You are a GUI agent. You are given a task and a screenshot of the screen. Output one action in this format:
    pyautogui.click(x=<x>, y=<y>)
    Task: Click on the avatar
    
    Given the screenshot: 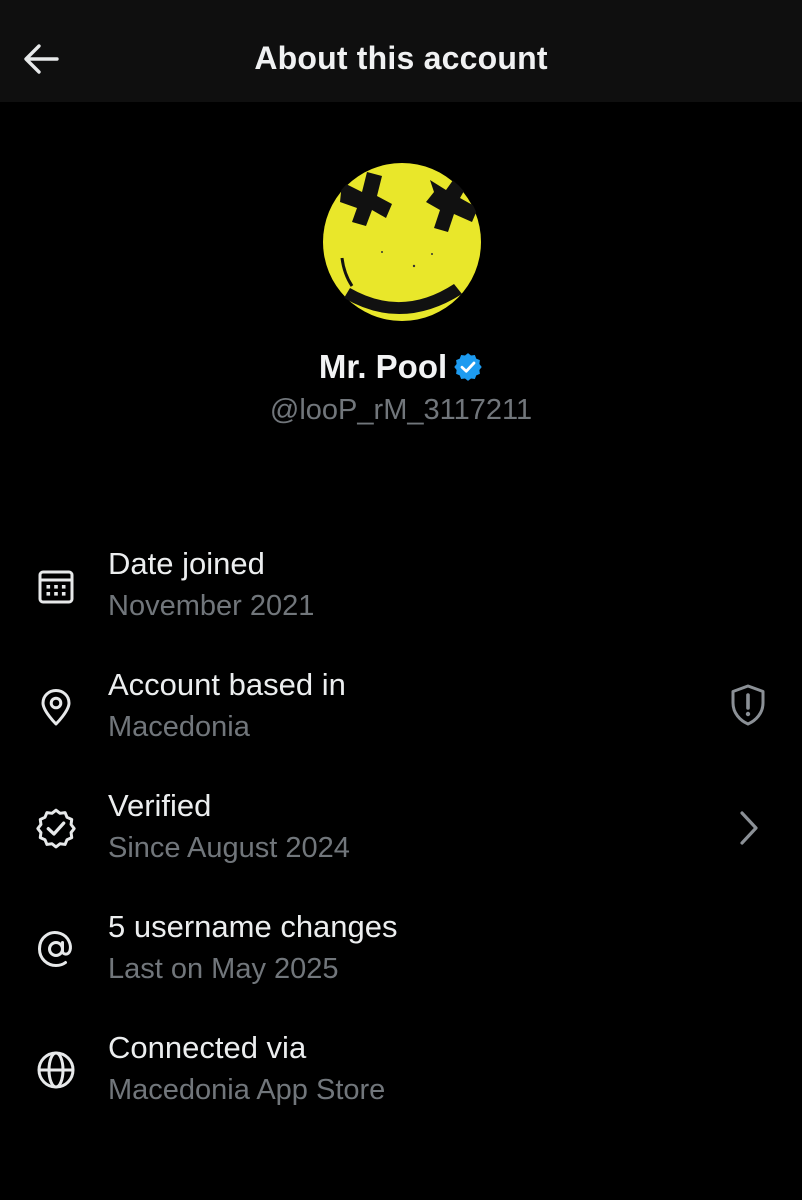 What is the action you would take?
    pyautogui.click(x=402, y=242)
    